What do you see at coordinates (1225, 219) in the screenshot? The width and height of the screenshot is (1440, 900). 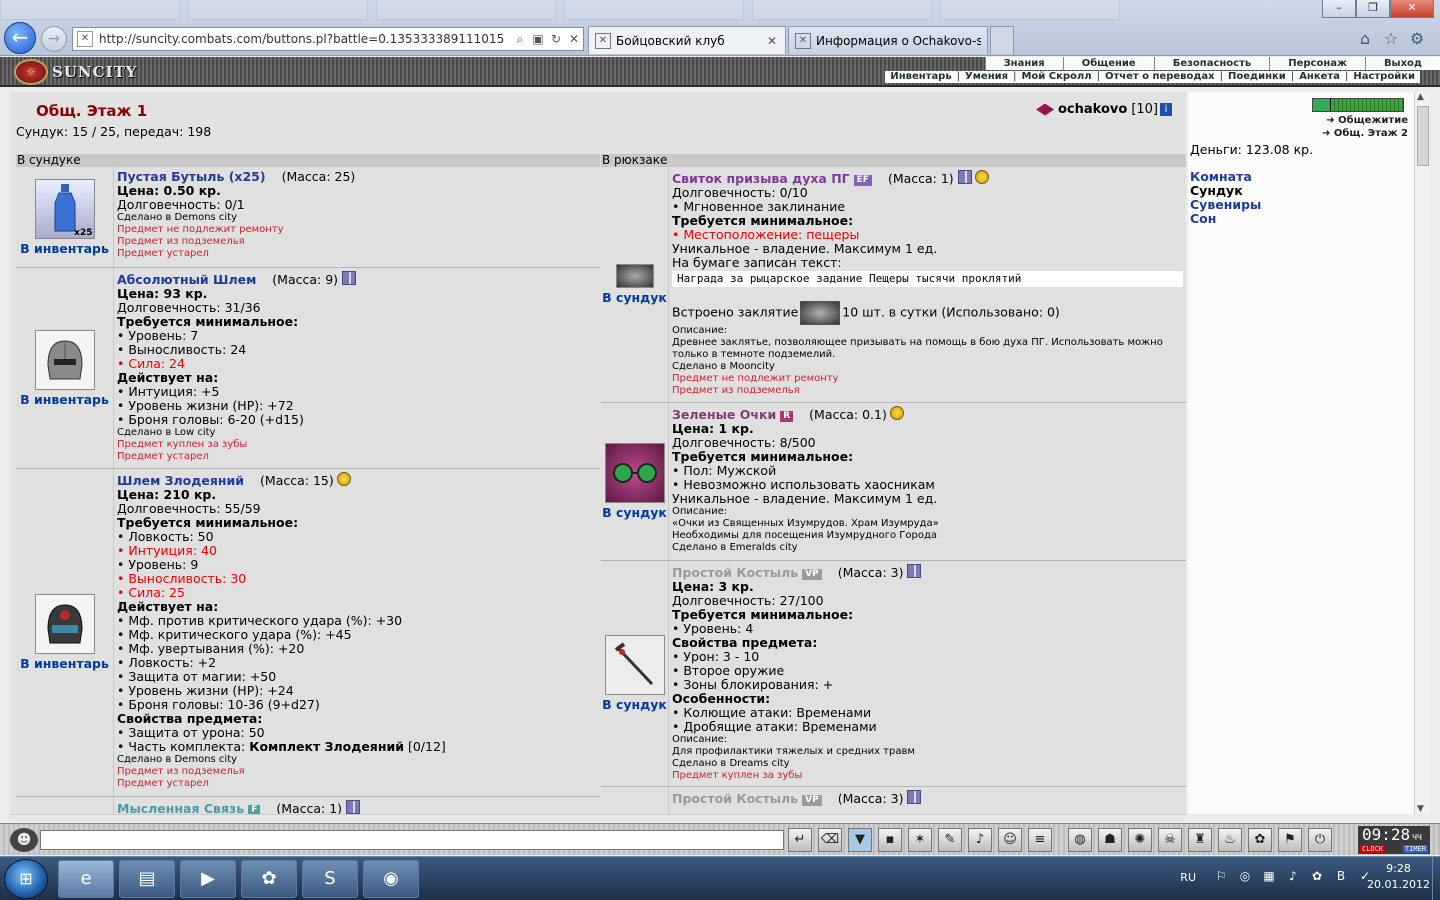 I see `link-sleep: Сон` at bounding box center [1225, 219].